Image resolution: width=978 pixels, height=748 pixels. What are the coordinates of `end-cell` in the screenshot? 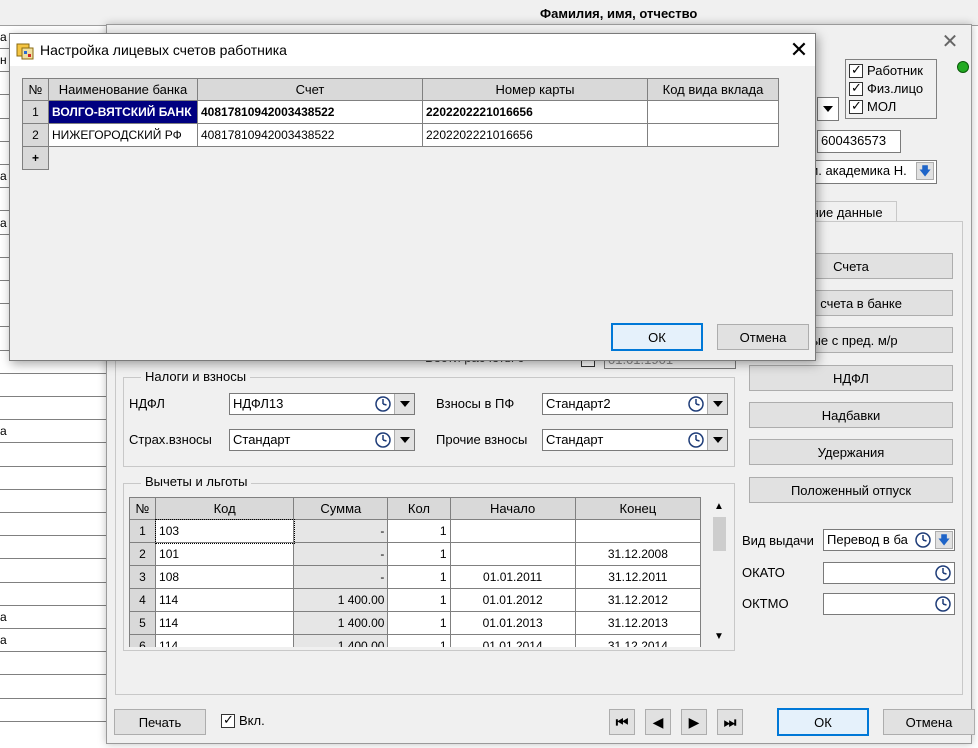 It's located at (638, 531).